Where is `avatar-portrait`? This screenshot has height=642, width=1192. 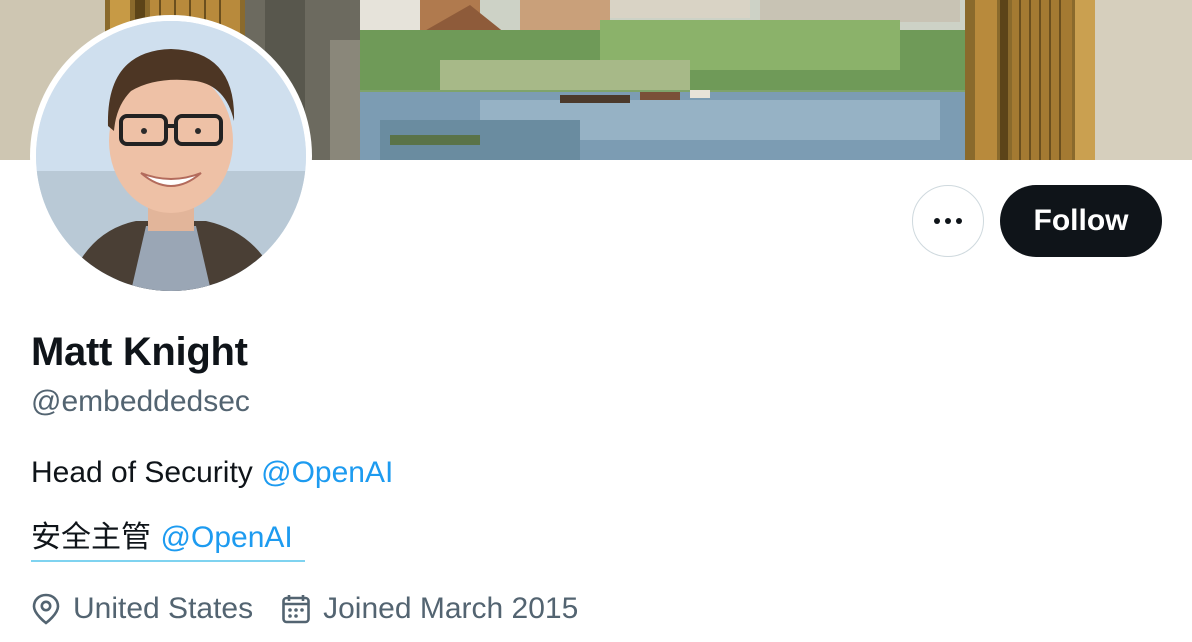
avatar-portrait is located at coordinates (171, 156).